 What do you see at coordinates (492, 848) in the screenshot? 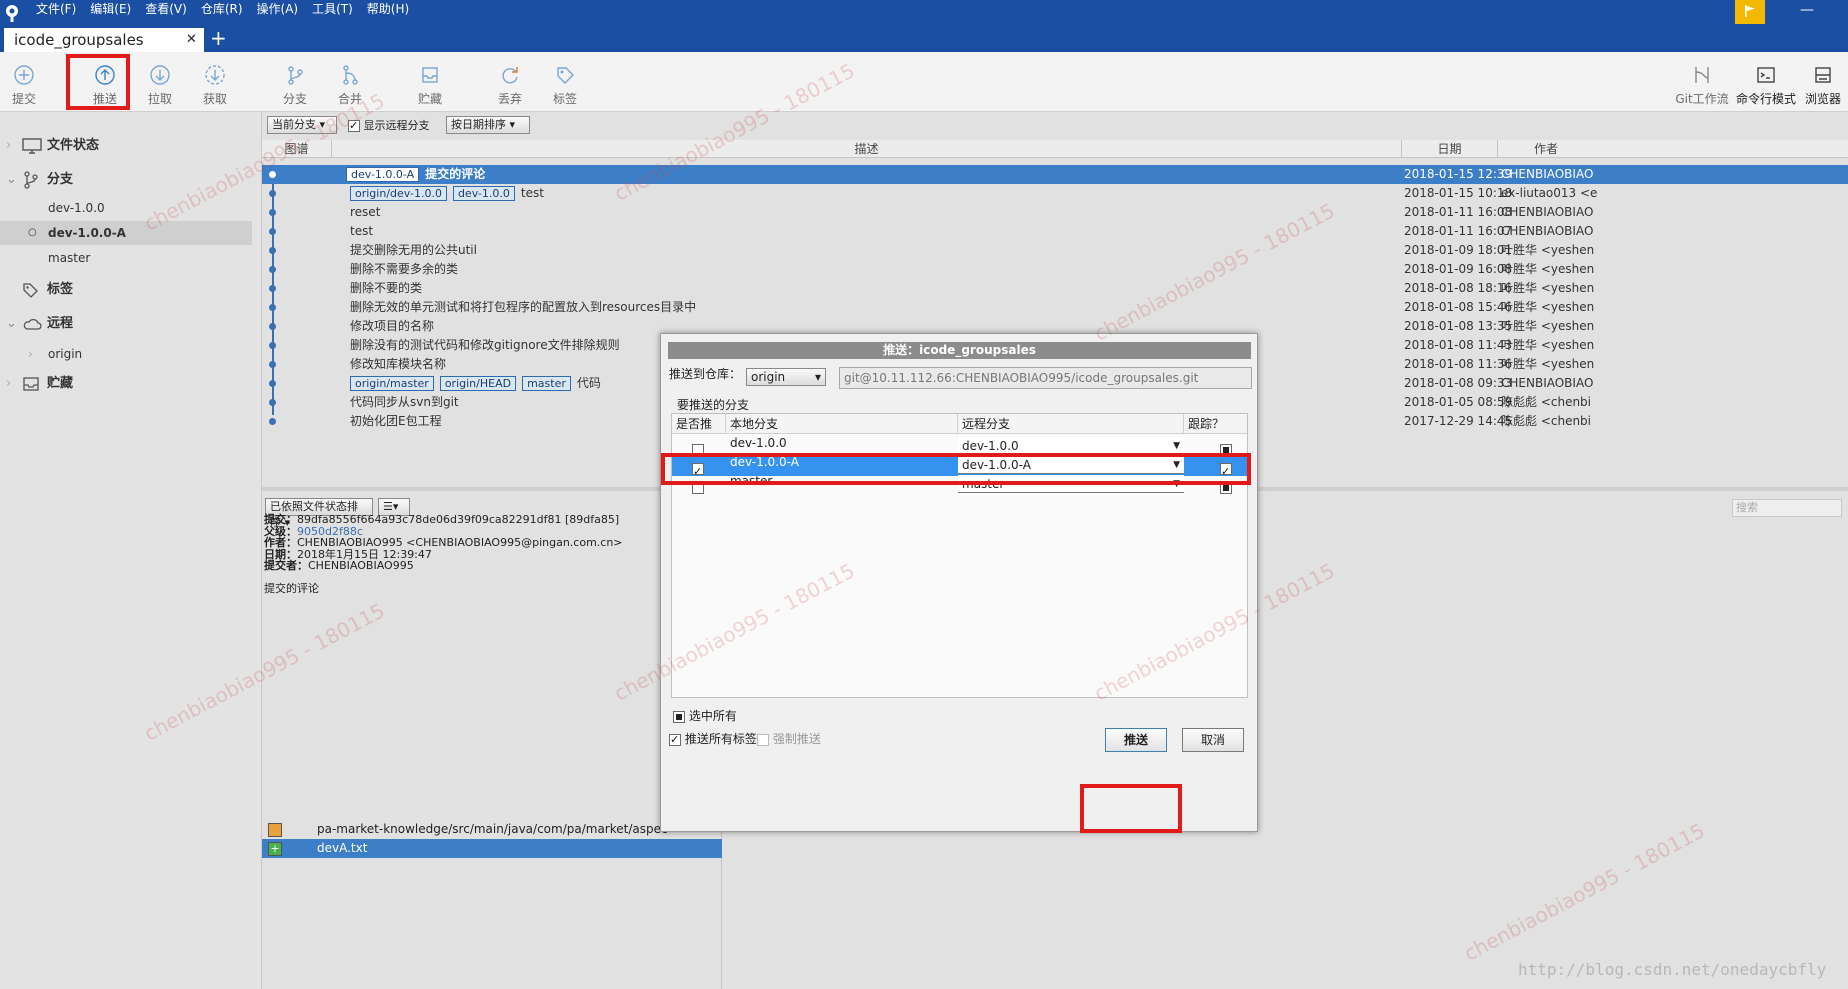
I see `file-row-selected: + devA.txt` at bounding box center [492, 848].